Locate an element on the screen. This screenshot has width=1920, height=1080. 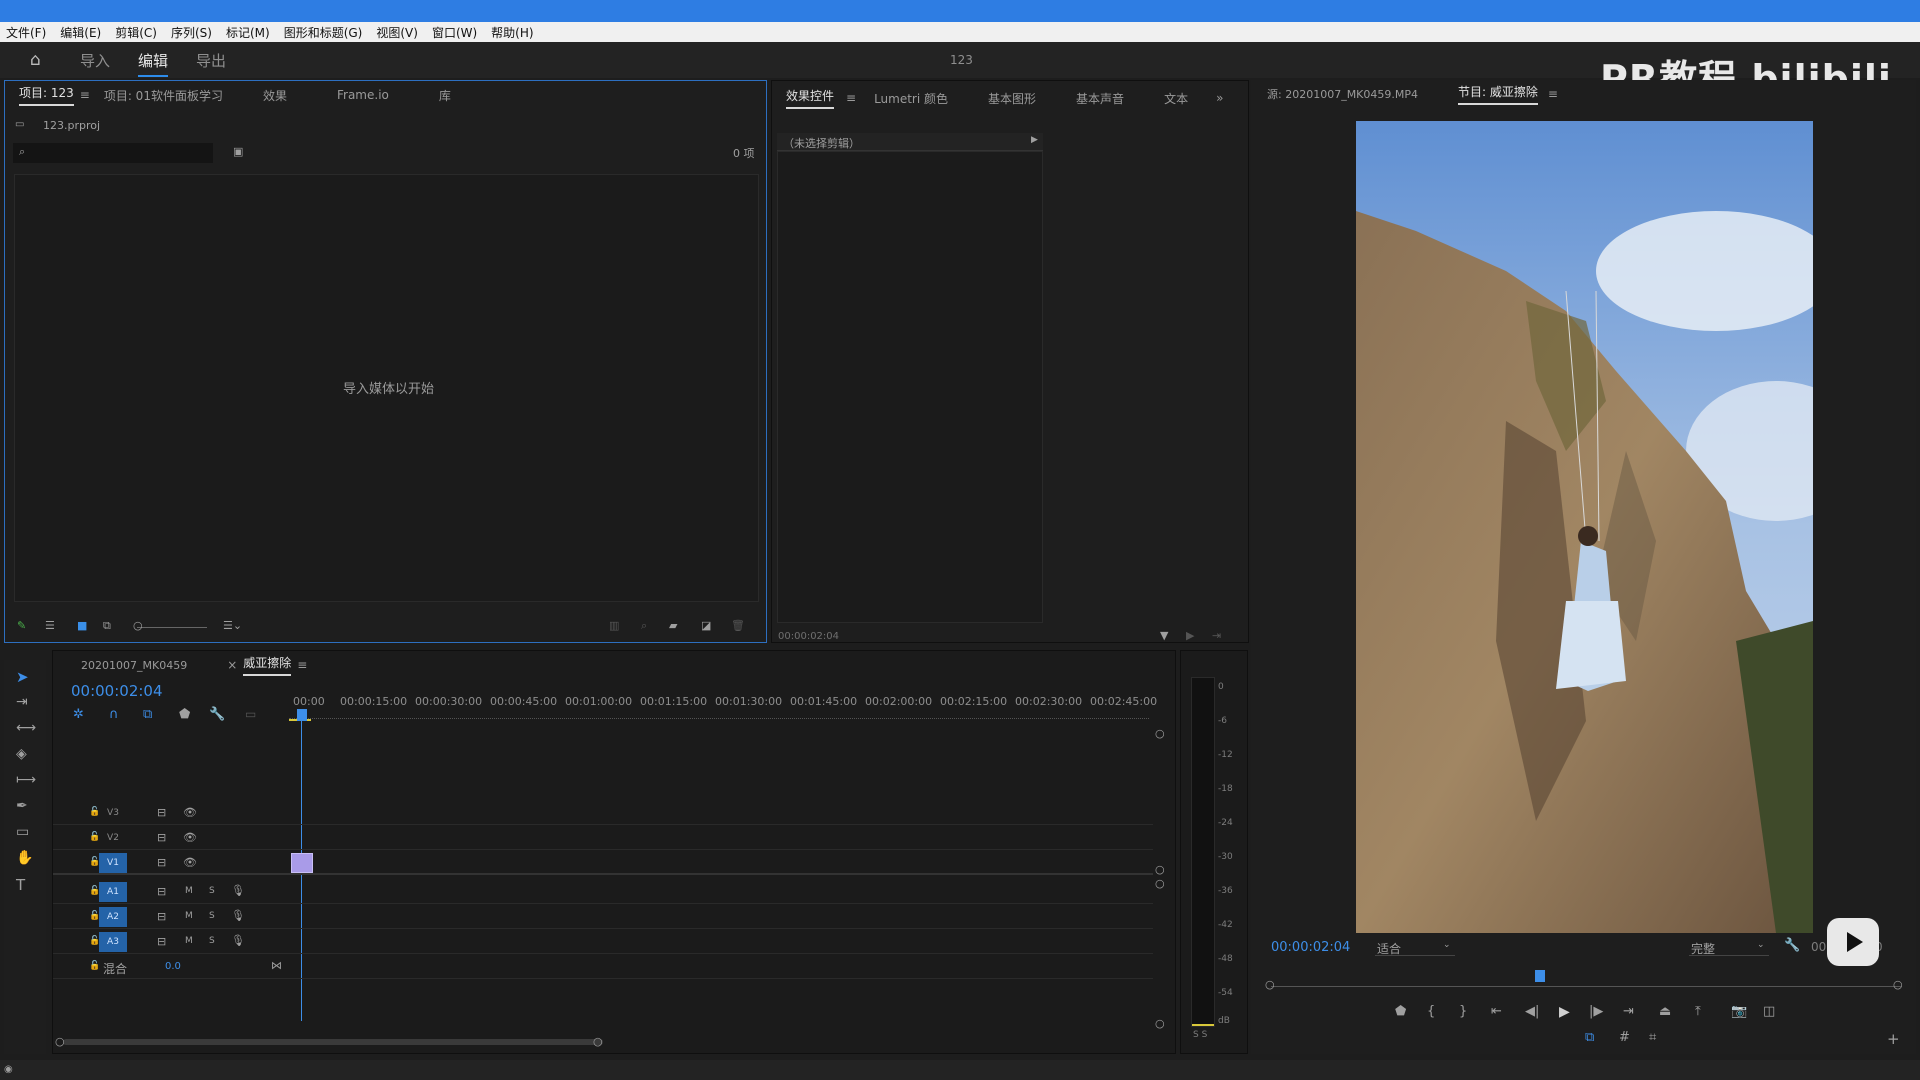
vertical-scroll-mid-handle: ○ is located at coordinates (1160, 869).